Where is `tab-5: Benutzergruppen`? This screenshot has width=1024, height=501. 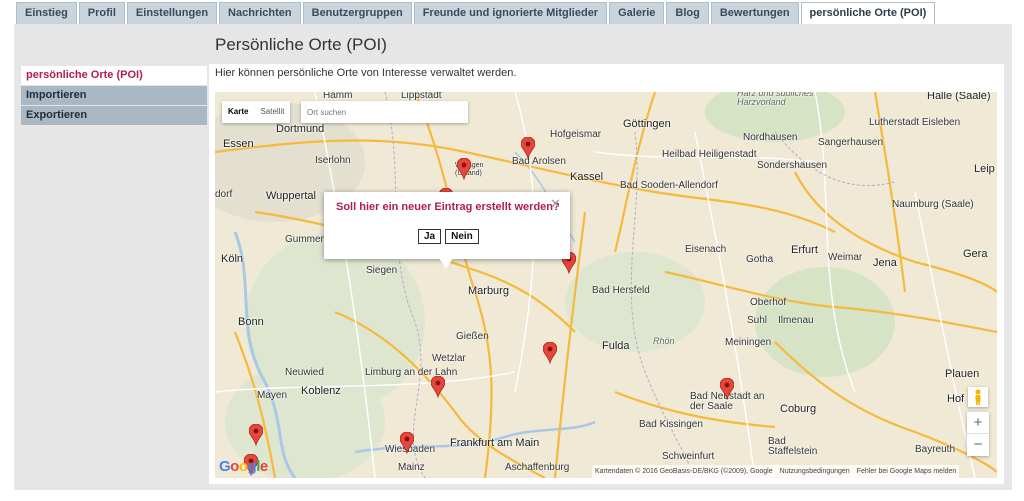
tab-5: Benutzergruppen is located at coordinates (357, 13).